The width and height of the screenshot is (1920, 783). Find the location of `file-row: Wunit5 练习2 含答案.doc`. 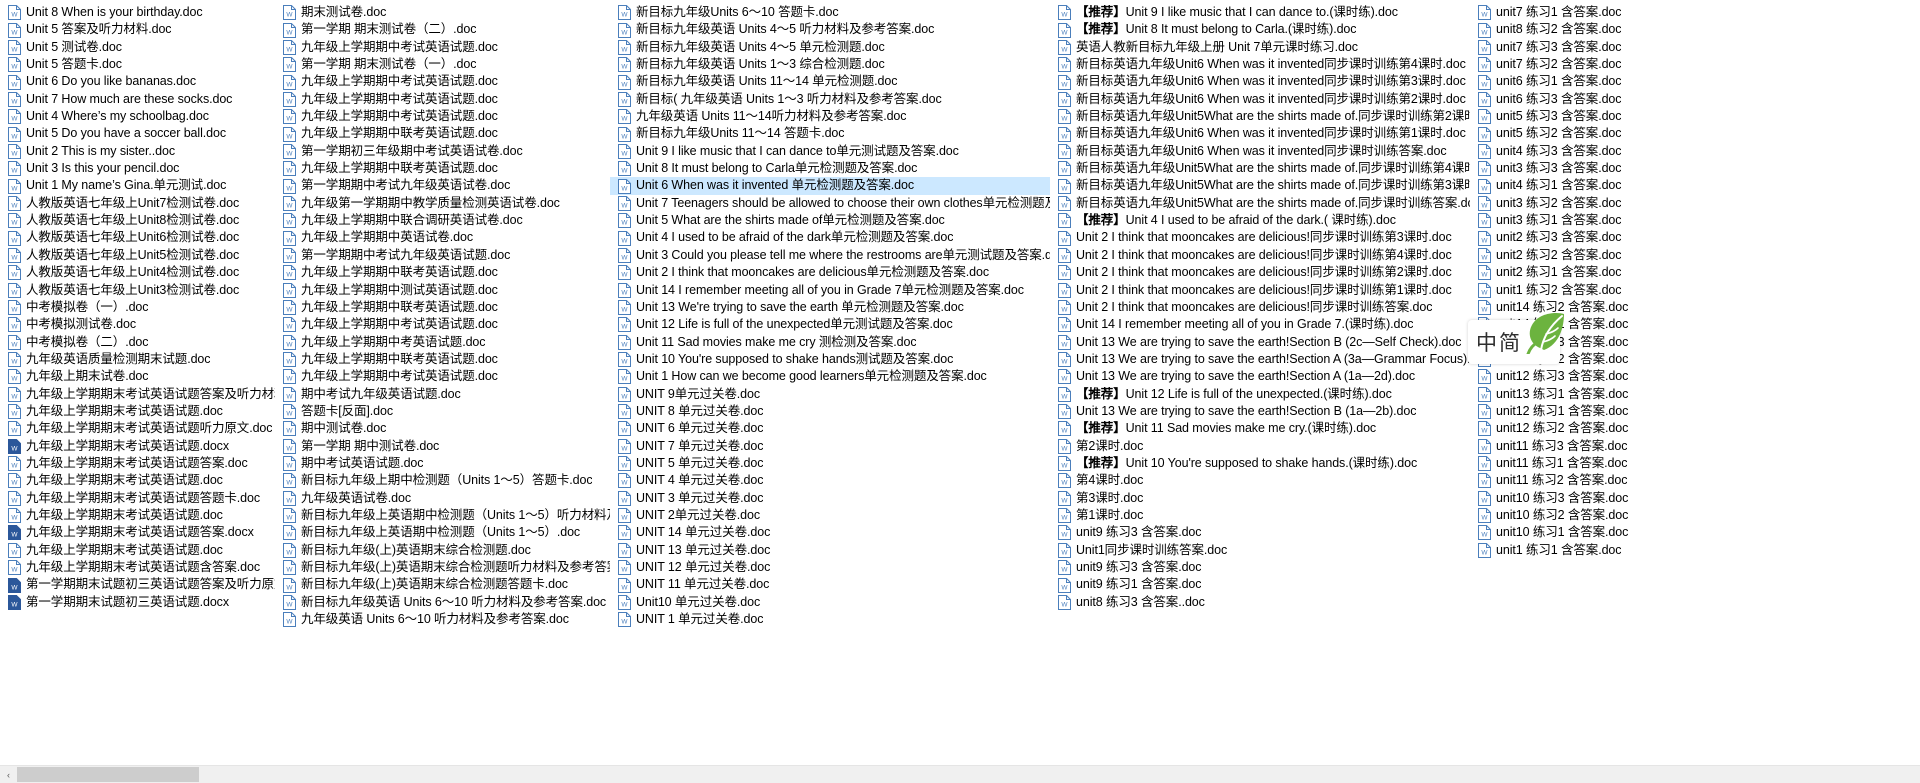

file-row: Wunit5 练习2 含答案.doc is located at coordinates (1695, 133).